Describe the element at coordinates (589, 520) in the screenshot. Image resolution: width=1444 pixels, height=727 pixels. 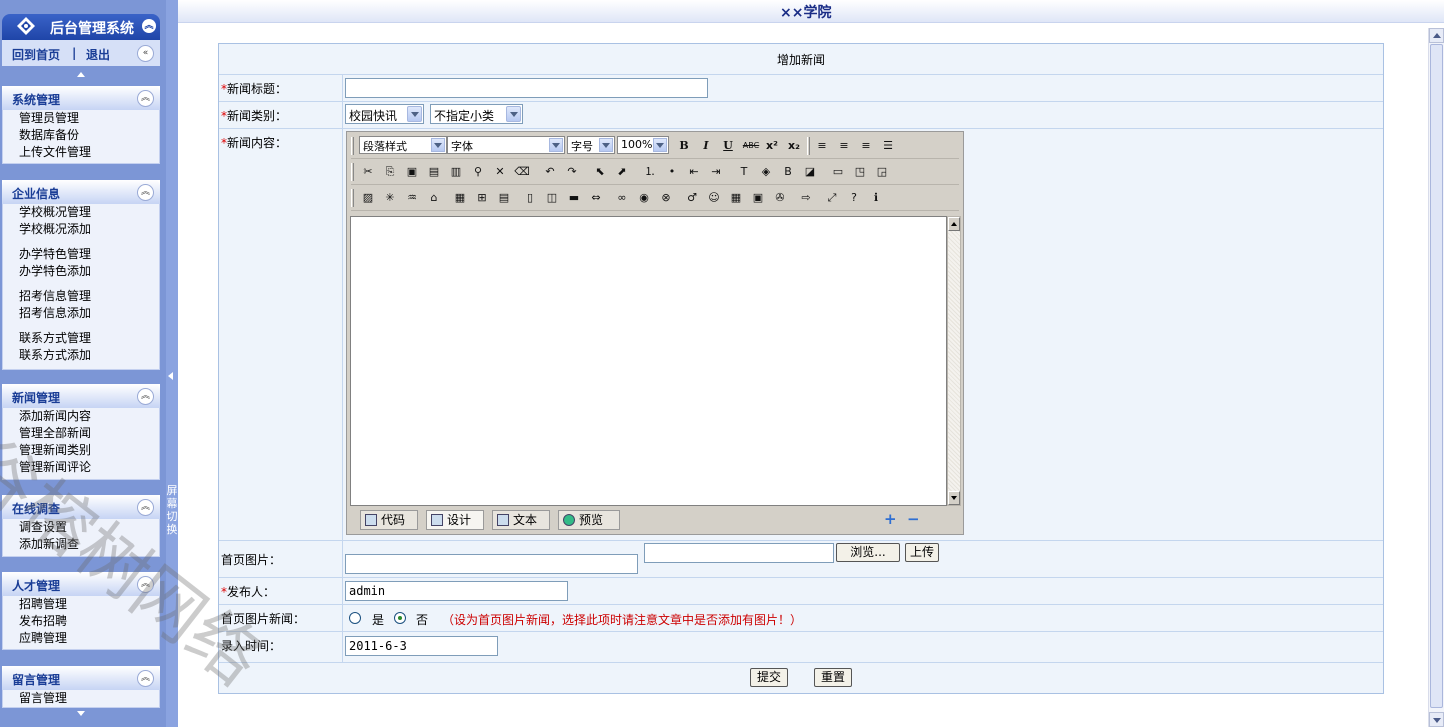
I see `tab-preview: 预览` at that location.